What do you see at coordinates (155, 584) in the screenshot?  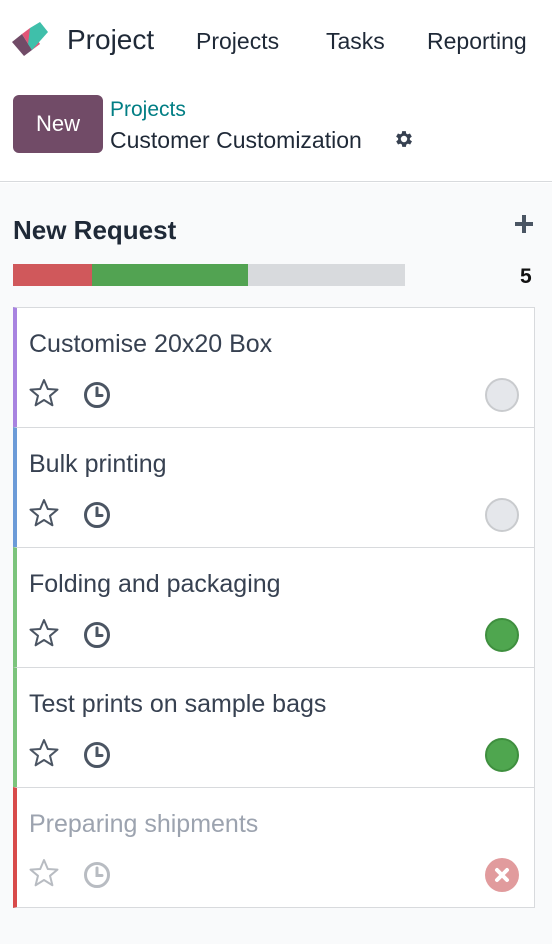 I see `task-title: Folding and packaging` at bounding box center [155, 584].